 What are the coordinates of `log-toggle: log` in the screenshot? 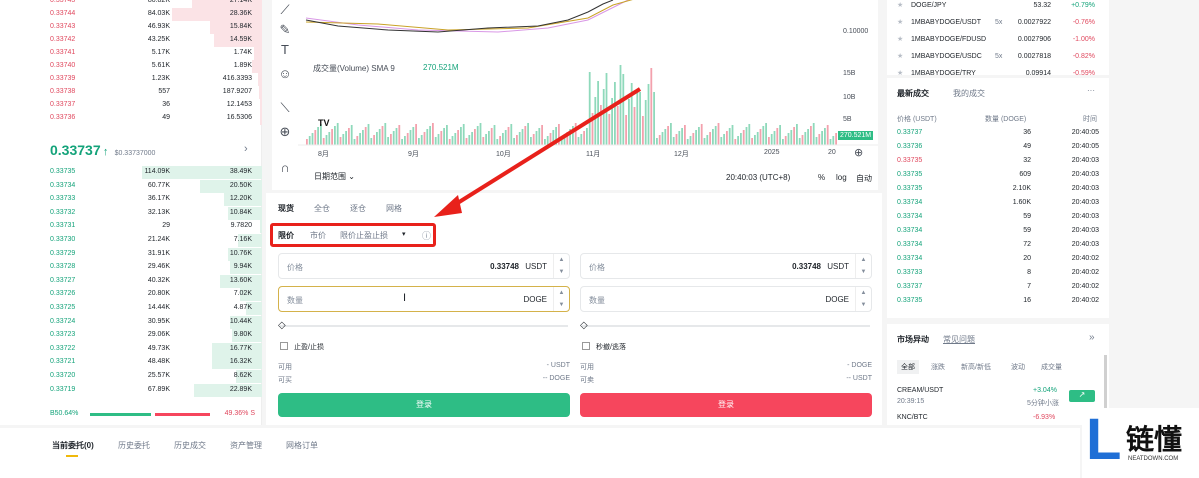 It's located at (841, 177).